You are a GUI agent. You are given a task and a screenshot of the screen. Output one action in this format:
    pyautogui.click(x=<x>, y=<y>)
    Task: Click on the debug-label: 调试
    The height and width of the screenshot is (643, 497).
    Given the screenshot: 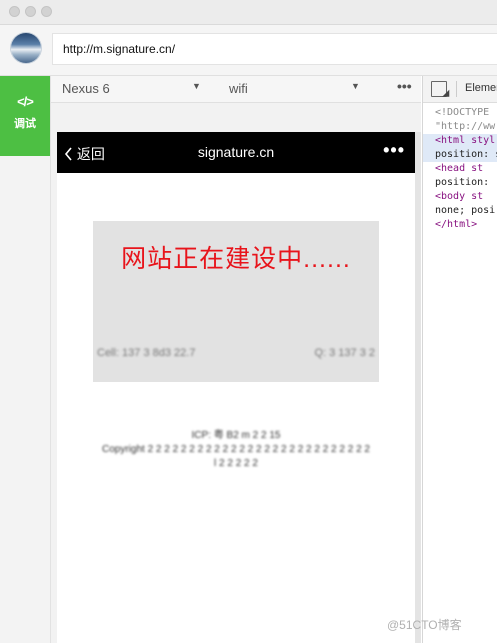 What is the action you would take?
    pyautogui.click(x=25, y=124)
    